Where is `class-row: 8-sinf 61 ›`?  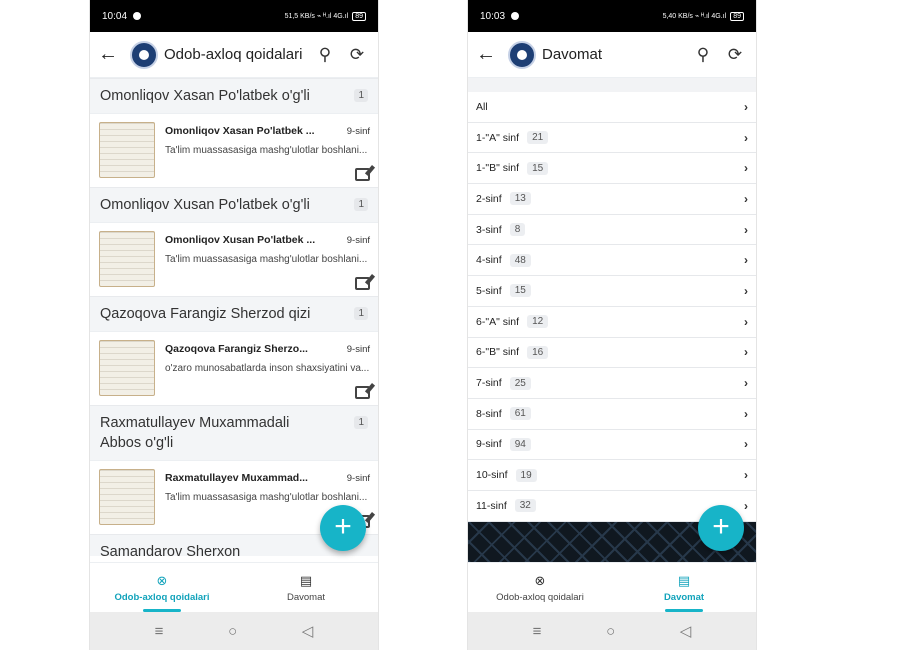
class-row: 8-sinf 61 › is located at coordinates (612, 414).